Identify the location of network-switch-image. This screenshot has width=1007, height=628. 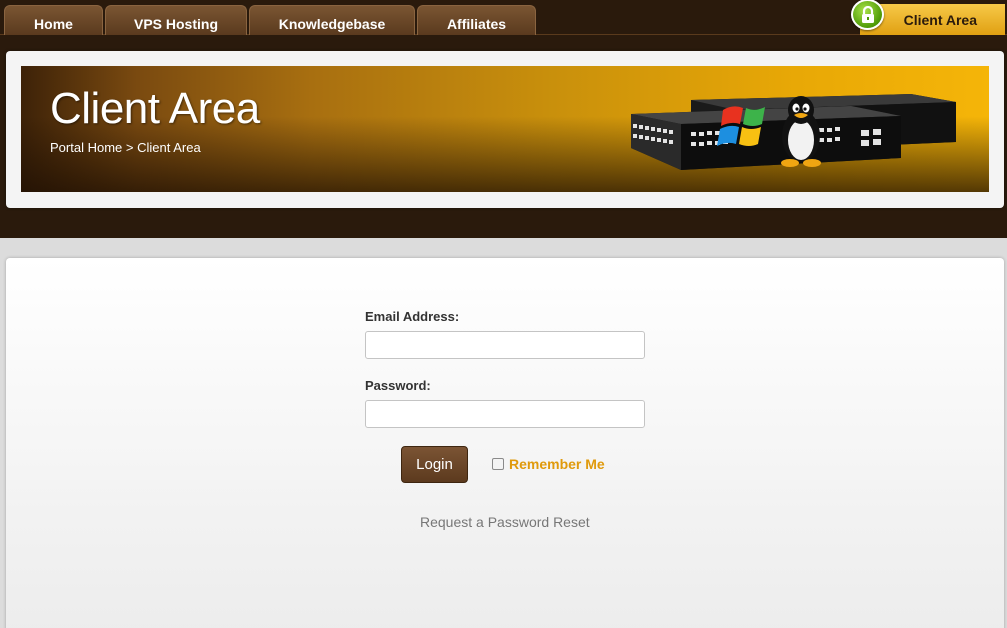
(793, 132).